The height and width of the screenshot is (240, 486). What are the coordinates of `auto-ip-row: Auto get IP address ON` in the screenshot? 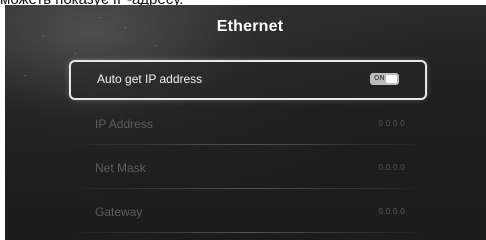 It's located at (248, 80).